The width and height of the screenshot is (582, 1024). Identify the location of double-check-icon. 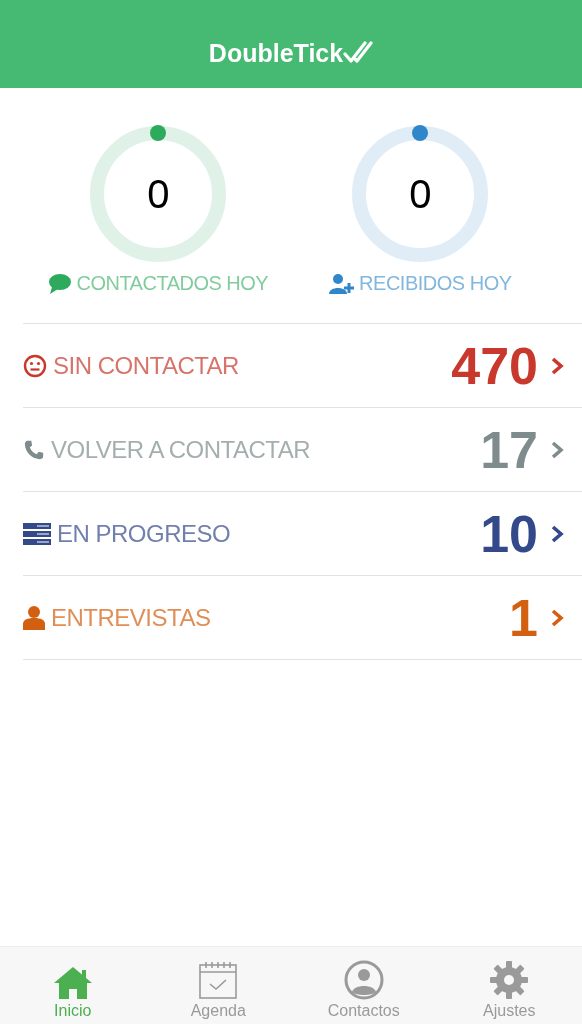
(358, 53).